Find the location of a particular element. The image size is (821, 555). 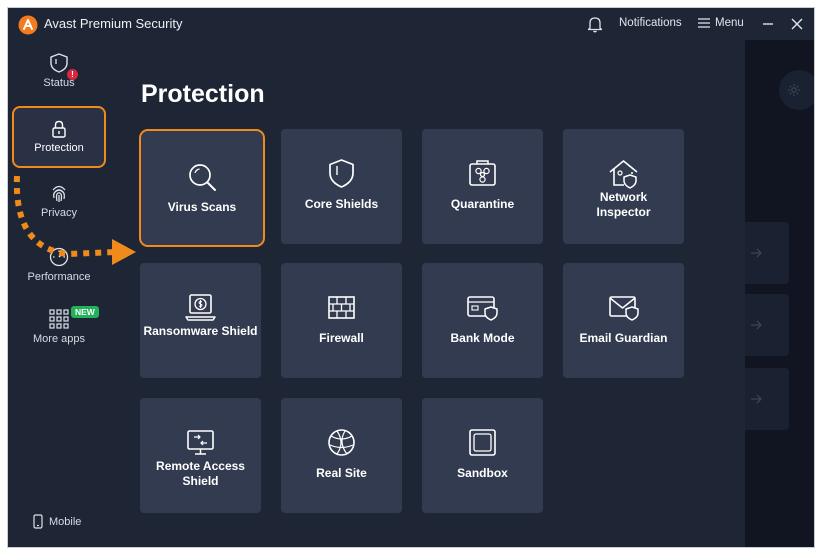

remote-screen-icon is located at coordinates (200, 442).